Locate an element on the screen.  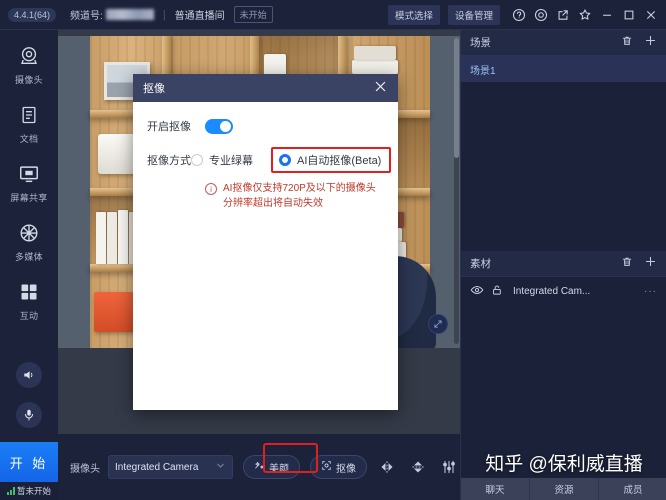
document-icon is located at coordinates (29, 115).